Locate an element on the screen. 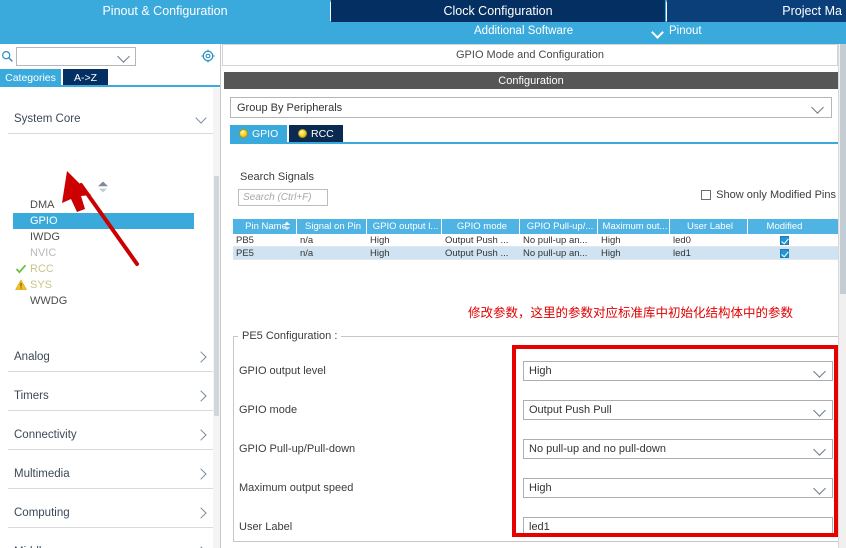 The image size is (846, 548). gpio-mode-value: Output Push Pull is located at coordinates (570, 410).